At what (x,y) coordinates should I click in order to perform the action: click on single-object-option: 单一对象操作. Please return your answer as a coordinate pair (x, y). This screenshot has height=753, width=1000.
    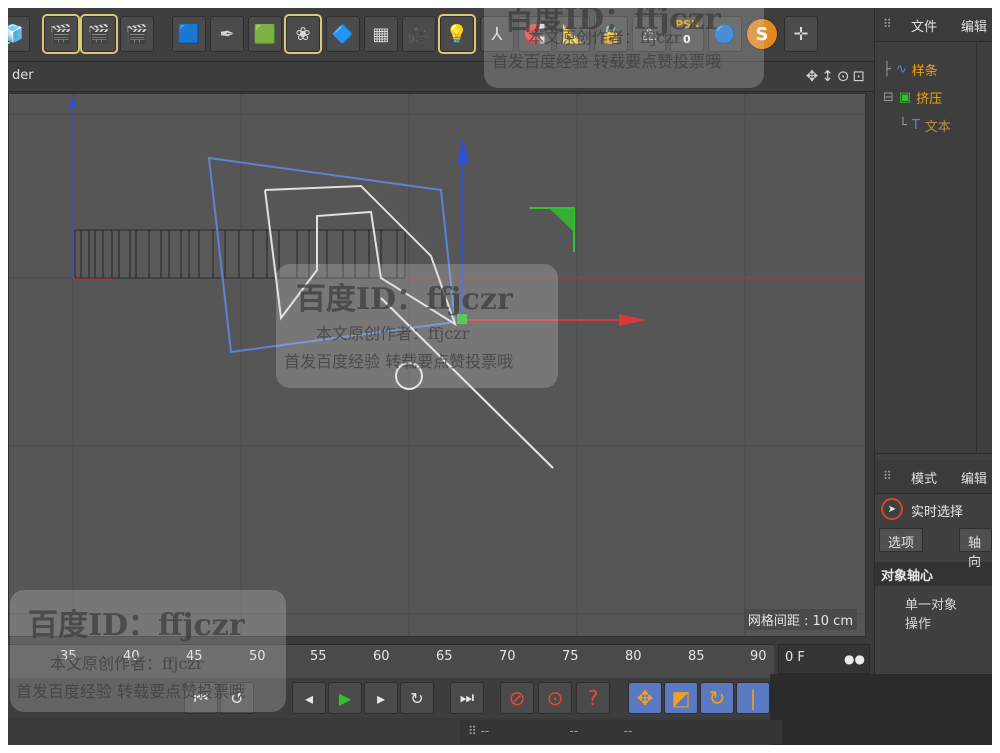
    Looking at the image, I should click on (933, 613).